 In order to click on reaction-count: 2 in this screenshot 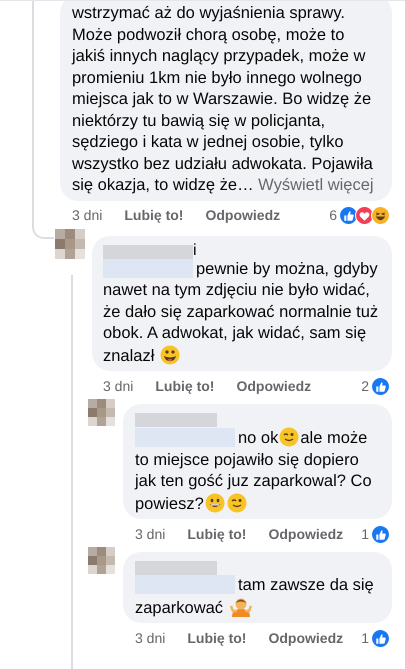, I will do `click(365, 386)`.